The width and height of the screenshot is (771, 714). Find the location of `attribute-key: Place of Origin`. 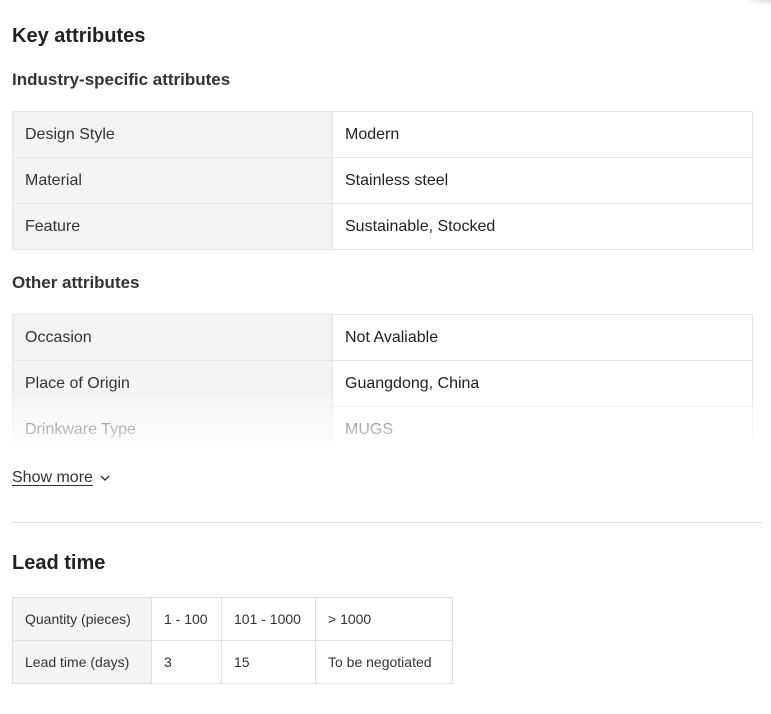

attribute-key: Place of Origin is located at coordinates (172, 383).